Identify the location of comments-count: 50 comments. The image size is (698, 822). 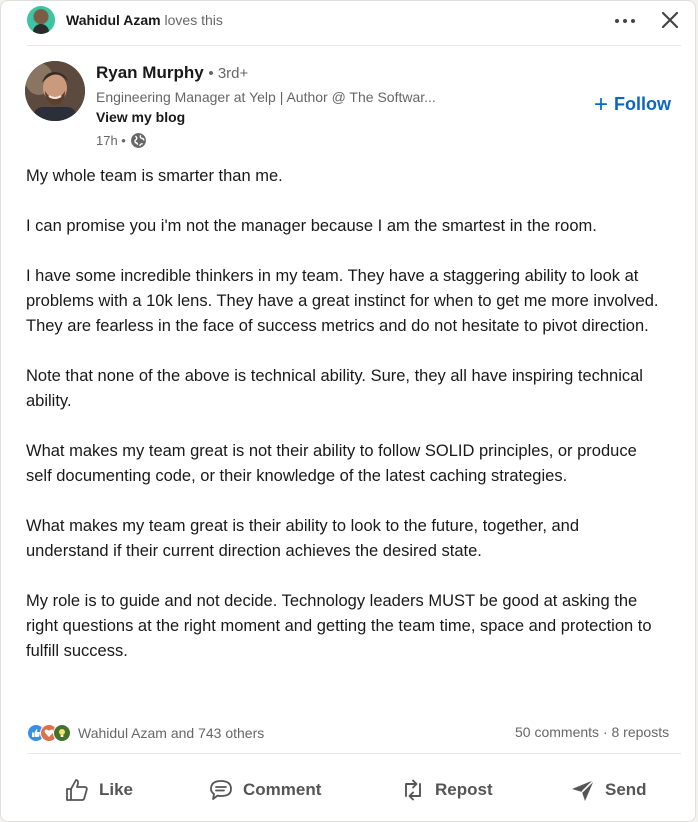
(557, 732).